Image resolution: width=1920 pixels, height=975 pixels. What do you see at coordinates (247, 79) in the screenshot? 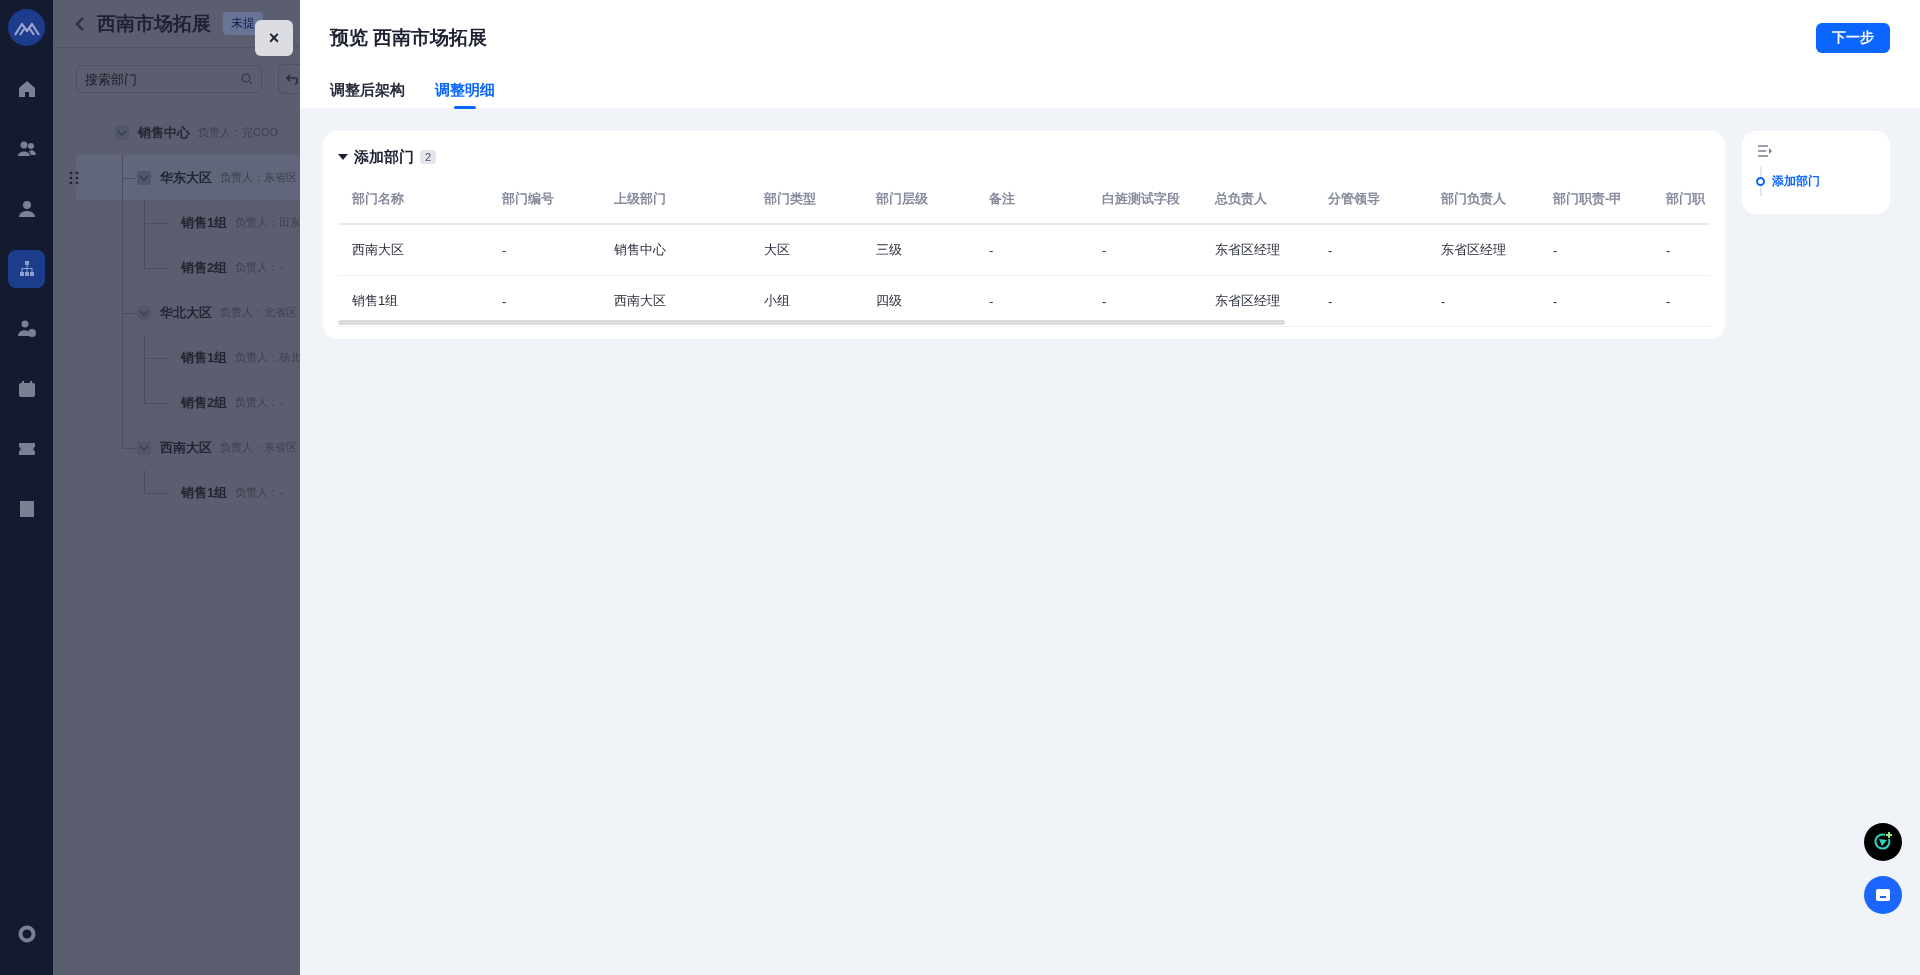
I see `search-icon` at bounding box center [247, 79].